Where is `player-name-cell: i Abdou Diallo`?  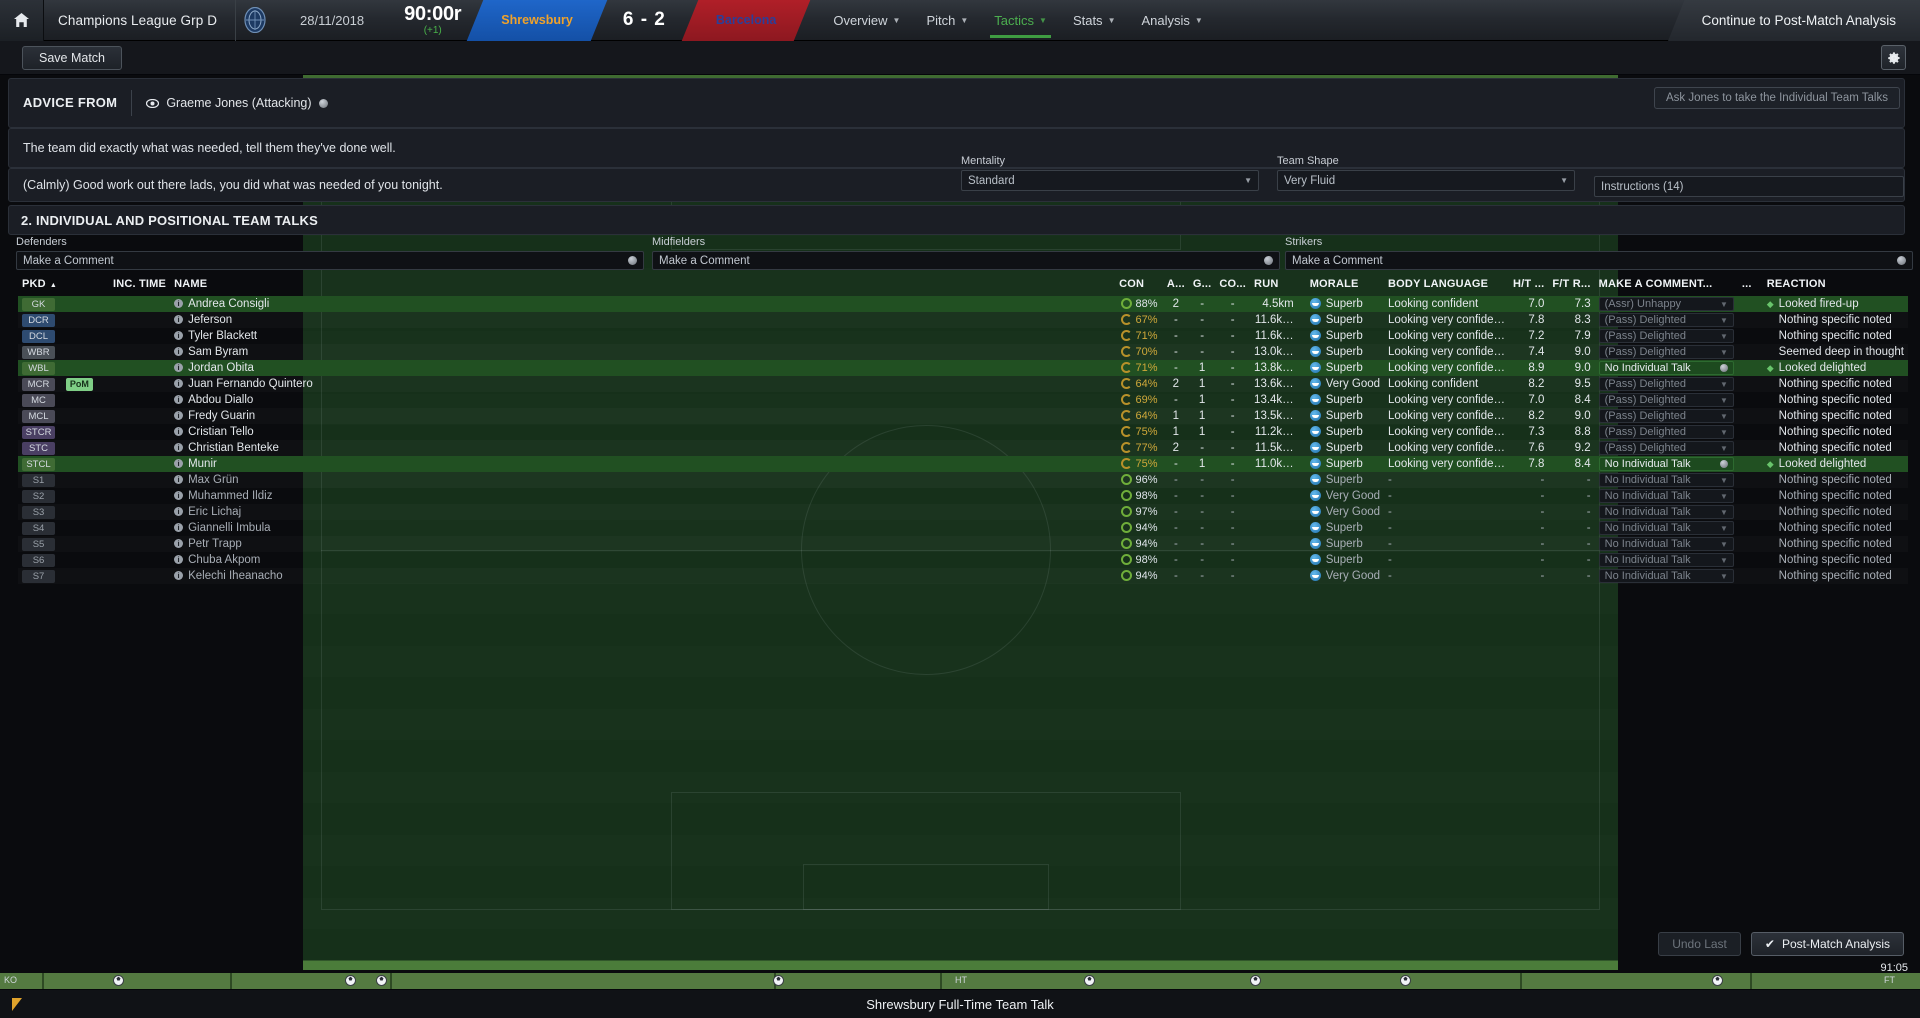
player-name-cell: i Abdou Diallo is located at coordinates (642, 400).